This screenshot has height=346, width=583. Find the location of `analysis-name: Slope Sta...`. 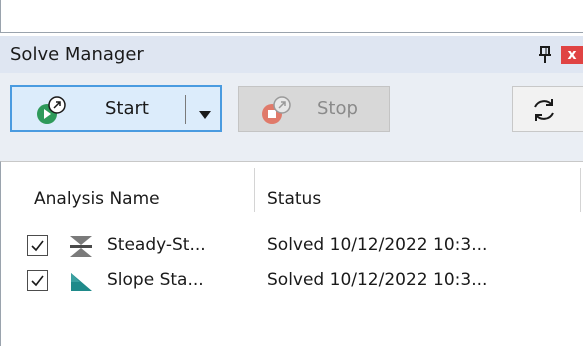

analysis-name: Slope Sta... is located at coordinates (155, 280).